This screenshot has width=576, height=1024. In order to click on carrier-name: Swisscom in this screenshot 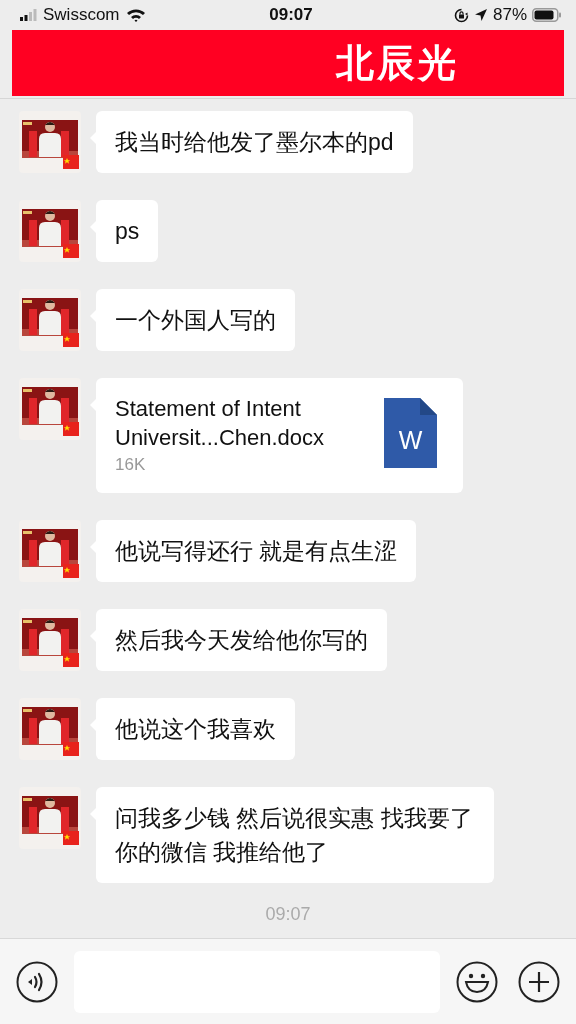, I will do `click(81, 15)`.